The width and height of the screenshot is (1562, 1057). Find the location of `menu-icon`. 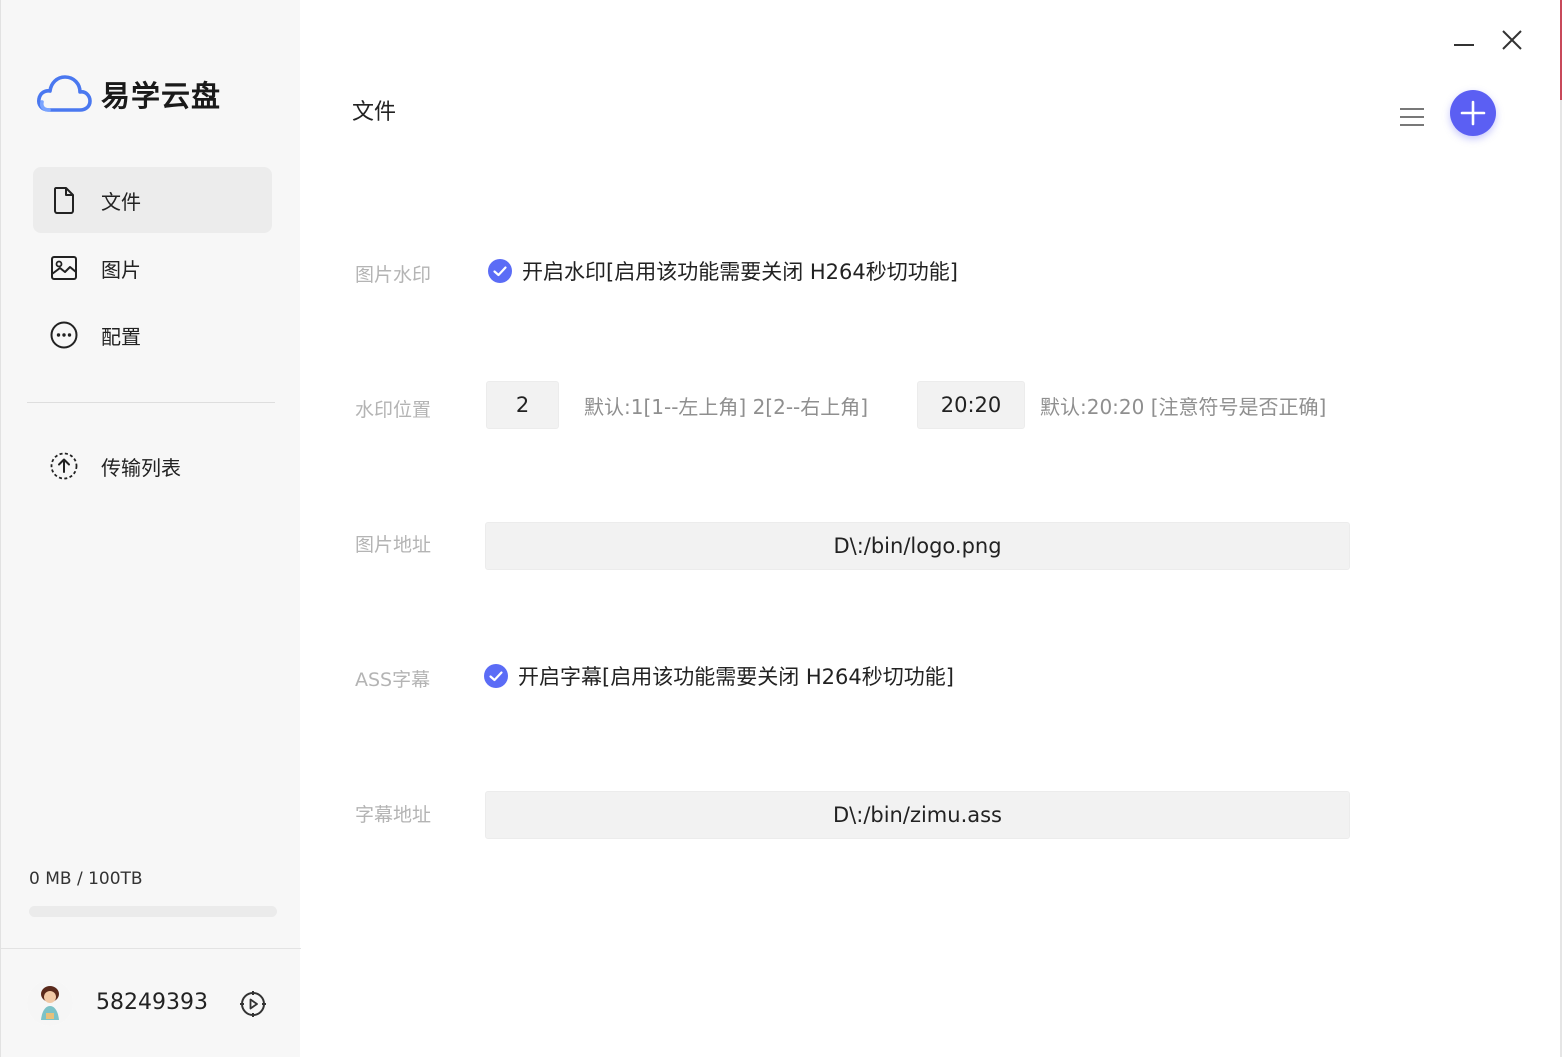

menu-icon is located at coordinates (1412, 117).